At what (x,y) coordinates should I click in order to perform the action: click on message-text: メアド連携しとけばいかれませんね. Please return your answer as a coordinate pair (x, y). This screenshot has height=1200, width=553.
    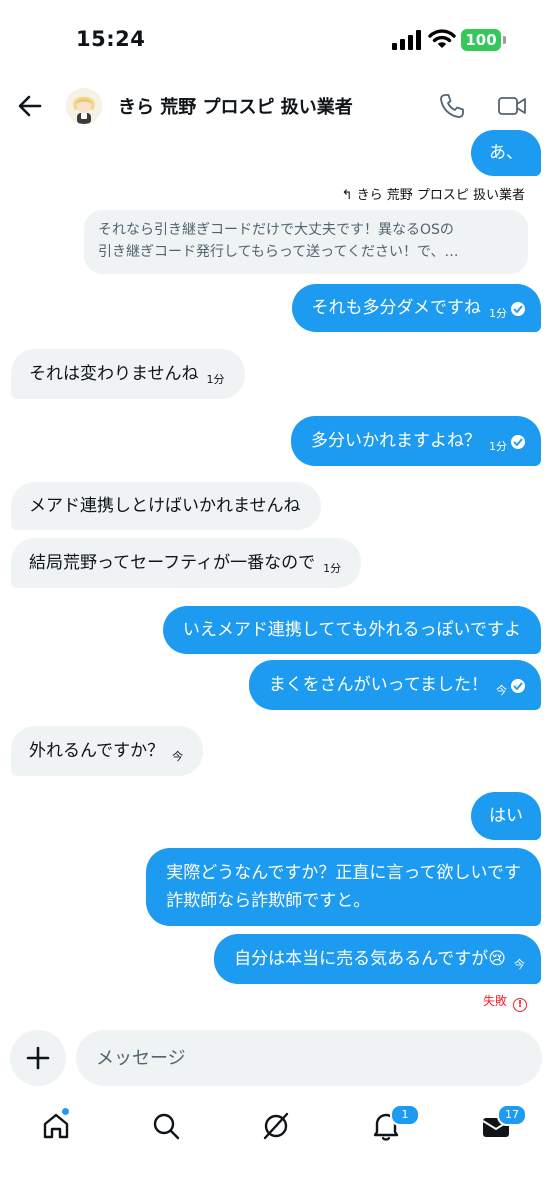
    Looking at the image, I should click on (165, 506).